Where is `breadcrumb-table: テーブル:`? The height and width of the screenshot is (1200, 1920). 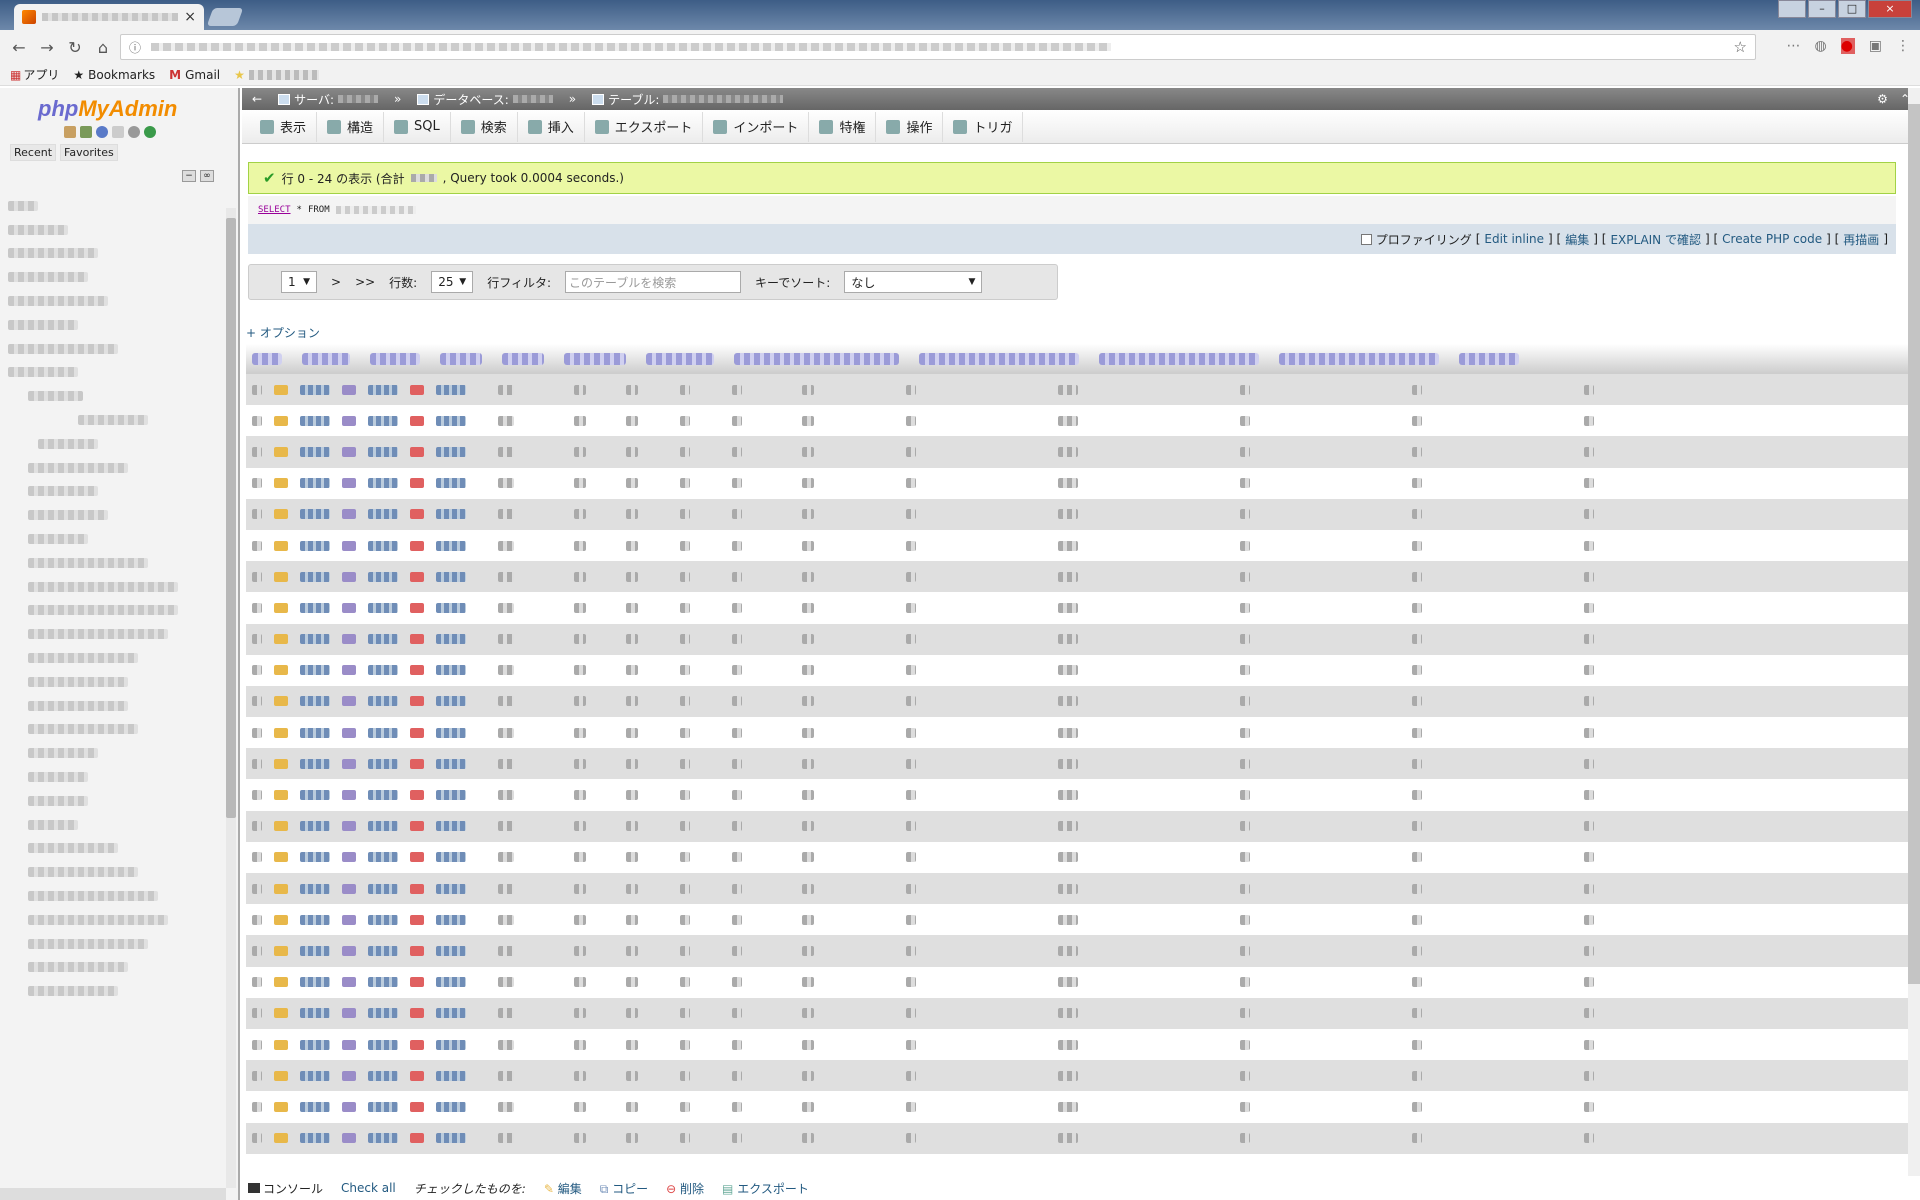 breadcrumb-table: テーブル: is located at coordinates (688, 99).